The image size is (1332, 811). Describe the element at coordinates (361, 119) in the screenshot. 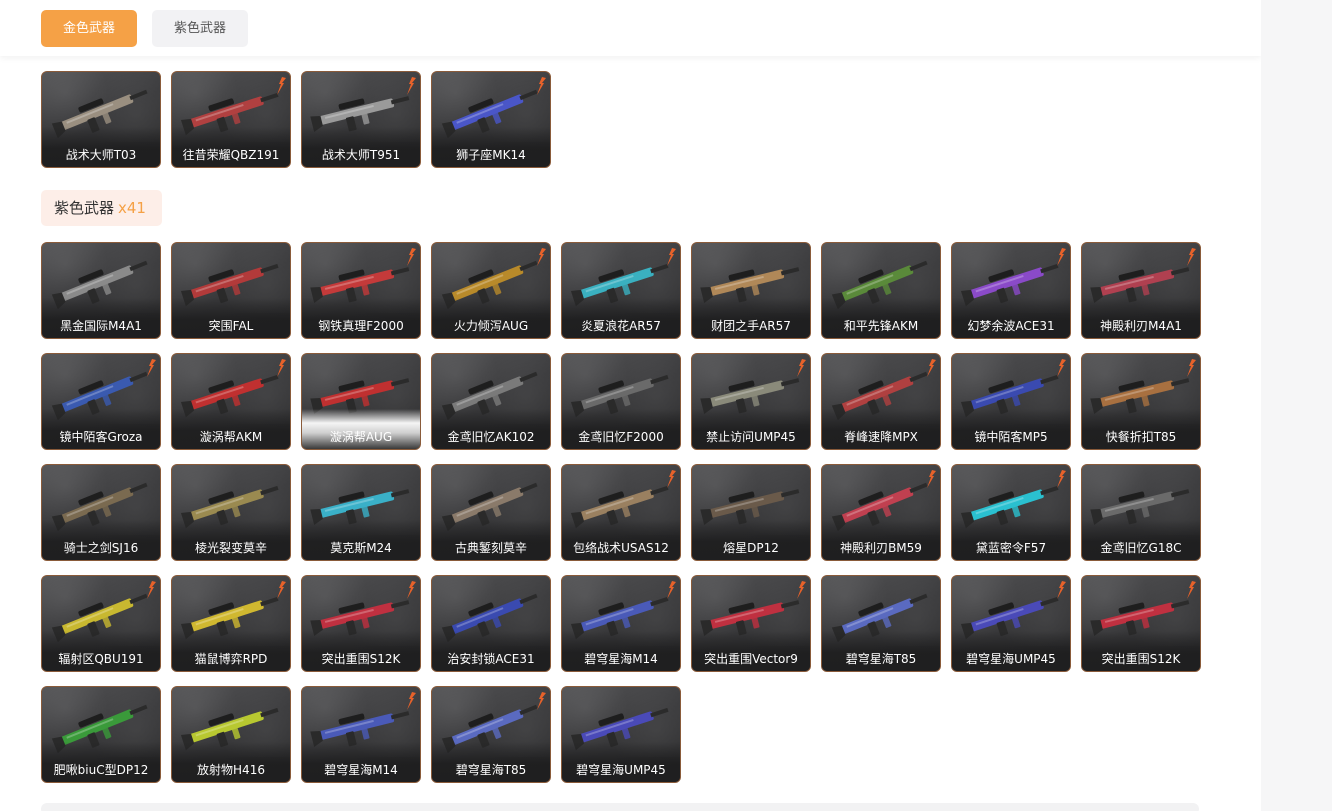

I see `weapon-card: 战术大师T951` at that location.